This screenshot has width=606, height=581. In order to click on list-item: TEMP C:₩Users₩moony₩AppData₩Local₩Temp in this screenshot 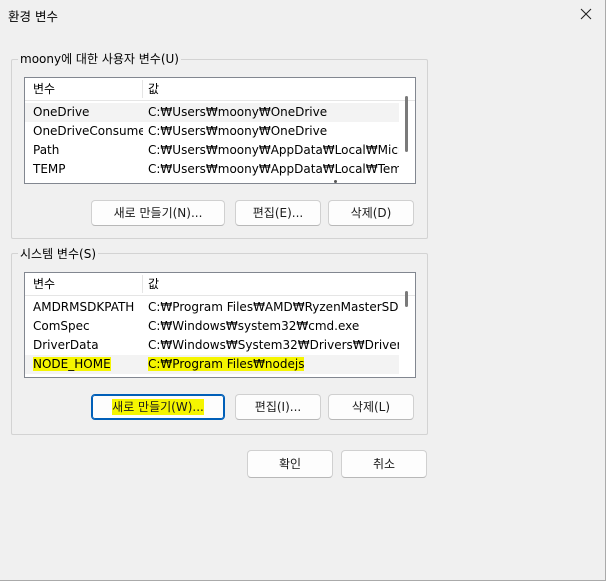, I will do `click(212, 169)`.